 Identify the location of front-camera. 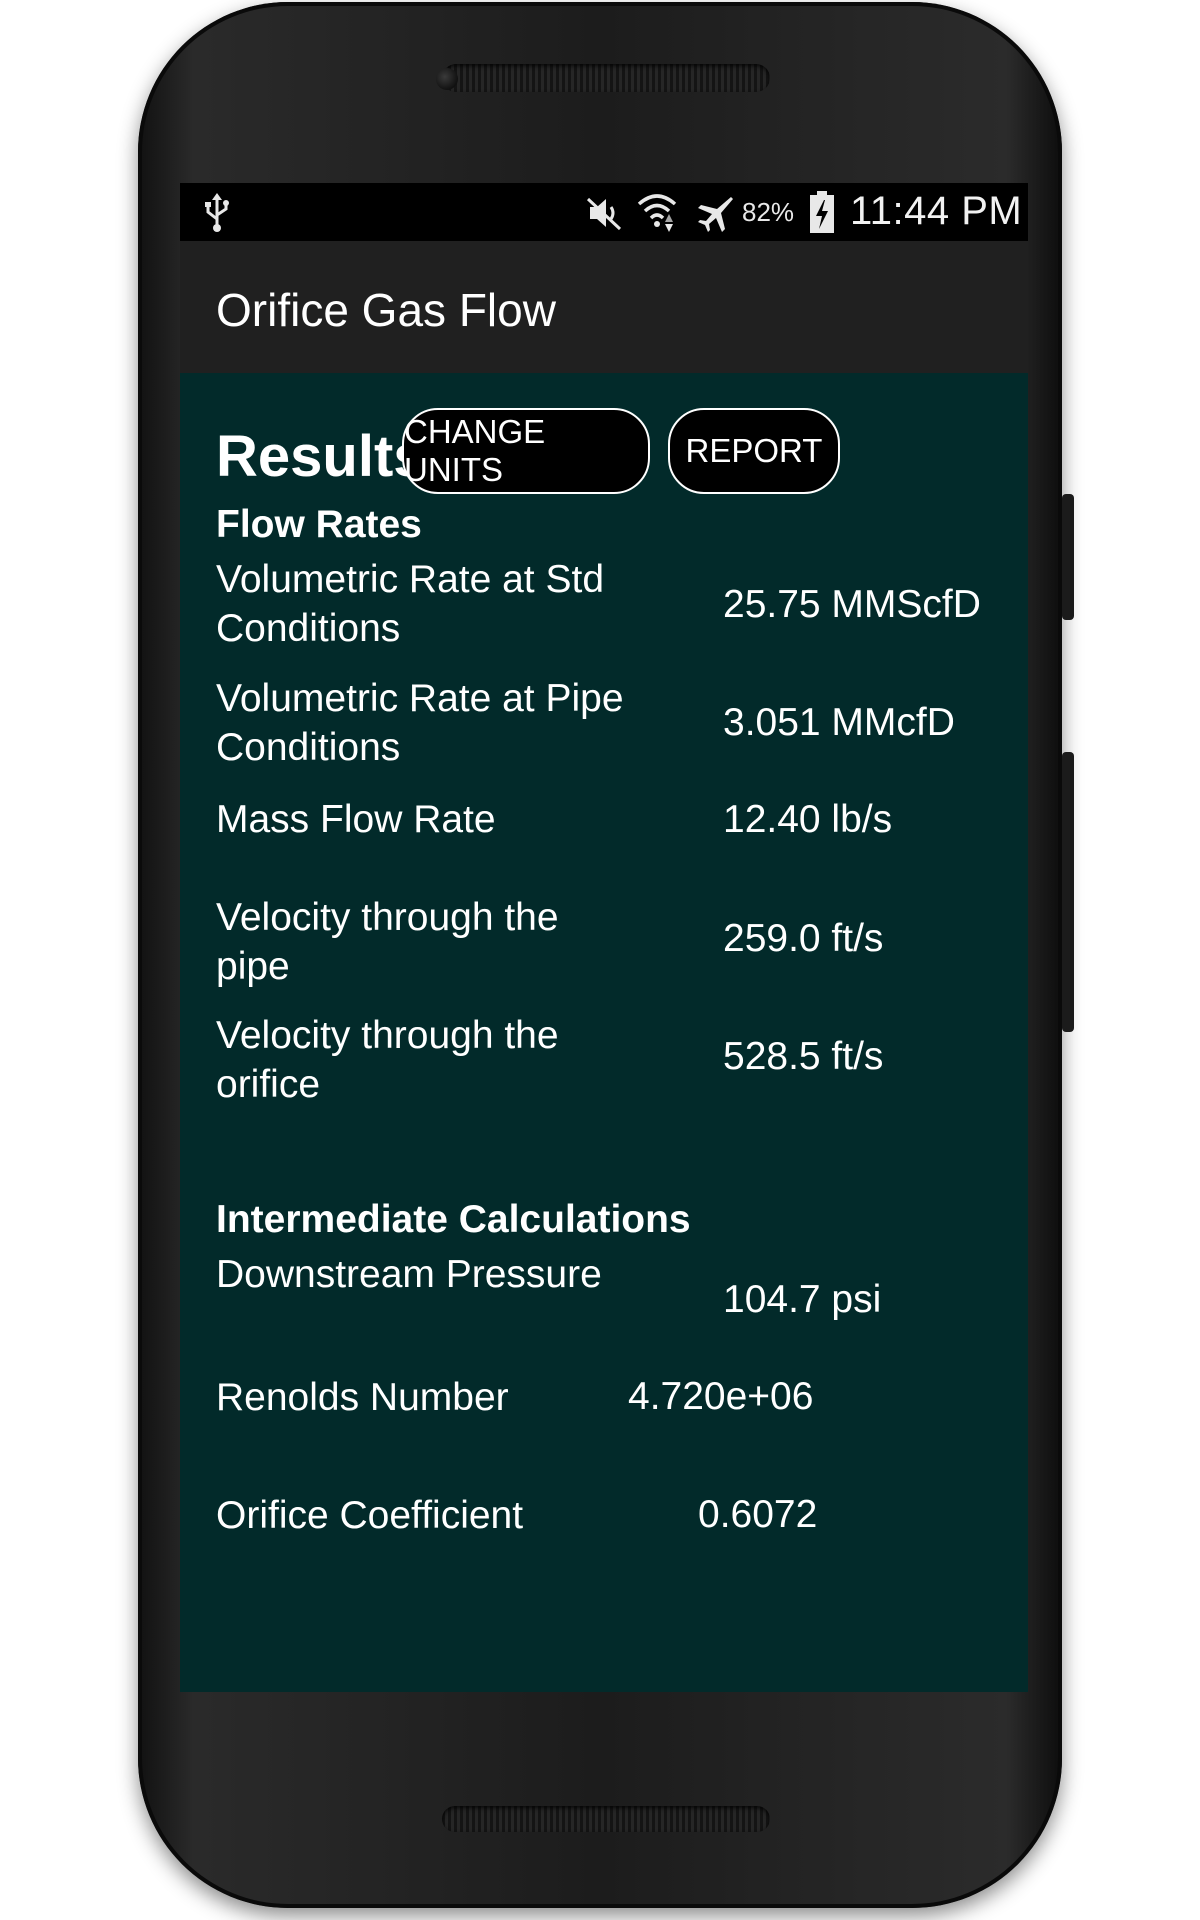
(447, 79).